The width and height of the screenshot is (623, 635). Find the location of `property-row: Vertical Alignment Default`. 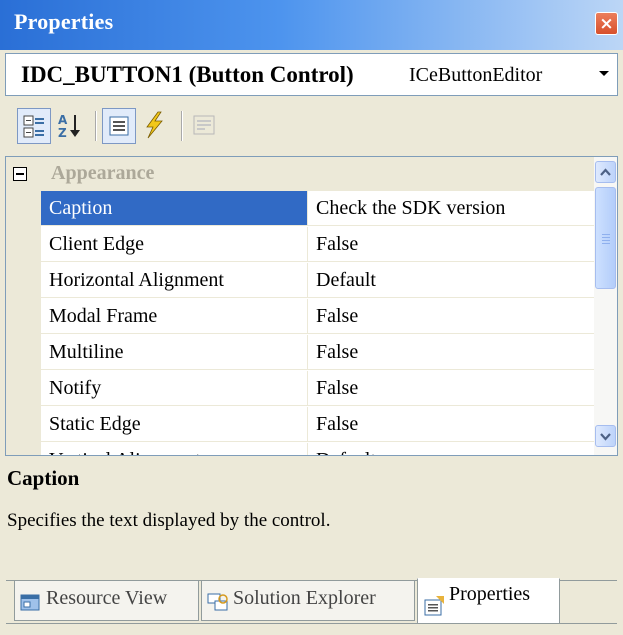

property-row: Vertical Alignment Default is located at coordinates (300, 449).